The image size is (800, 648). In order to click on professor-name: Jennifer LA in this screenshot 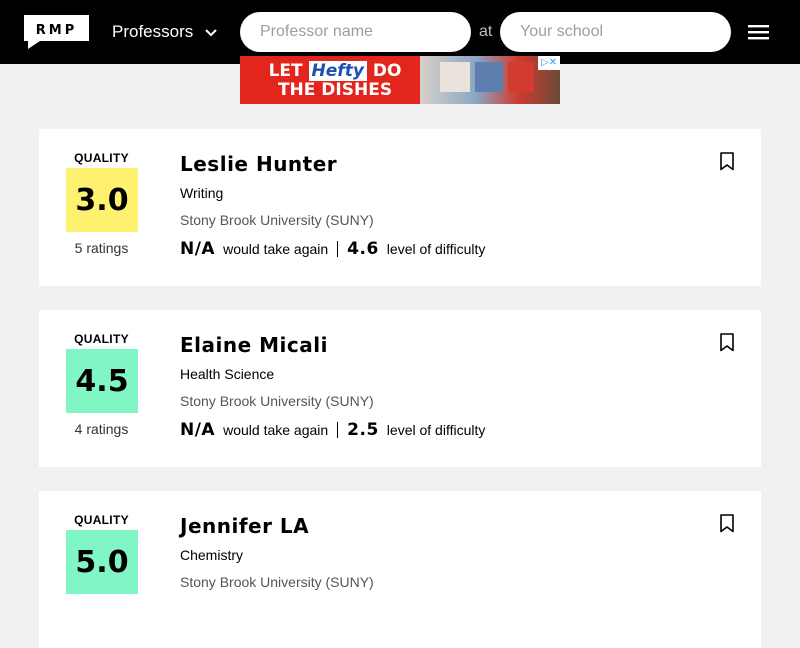, I will do `click(245, 526)`.